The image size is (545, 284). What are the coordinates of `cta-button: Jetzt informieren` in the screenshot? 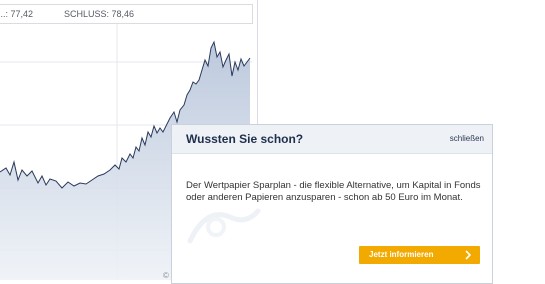 It's located at (419, 255).